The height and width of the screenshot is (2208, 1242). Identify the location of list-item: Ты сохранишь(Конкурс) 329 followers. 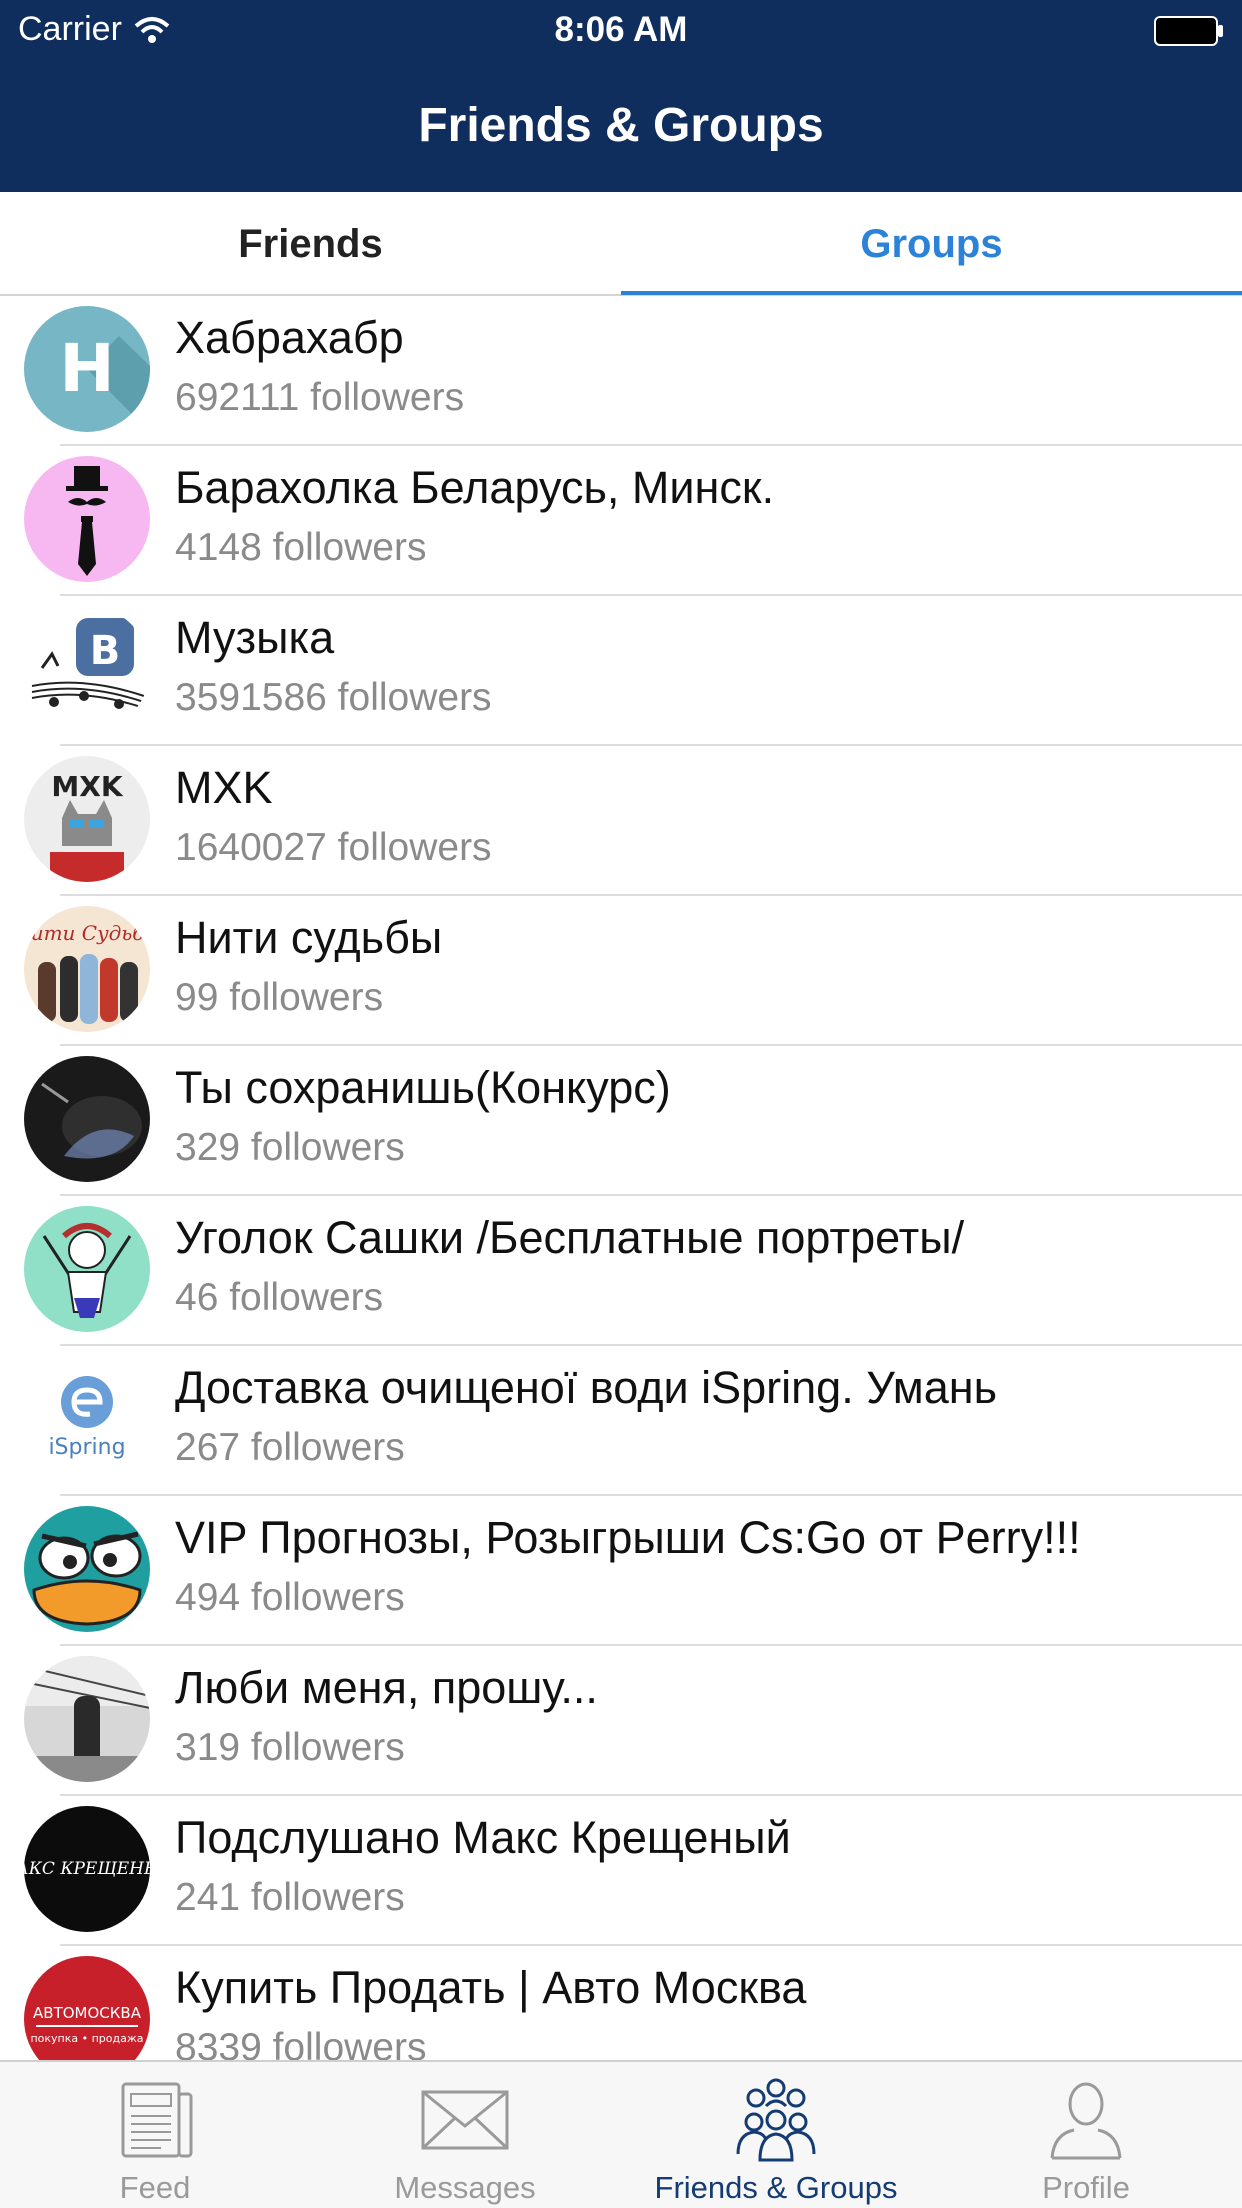
(621, 1121).